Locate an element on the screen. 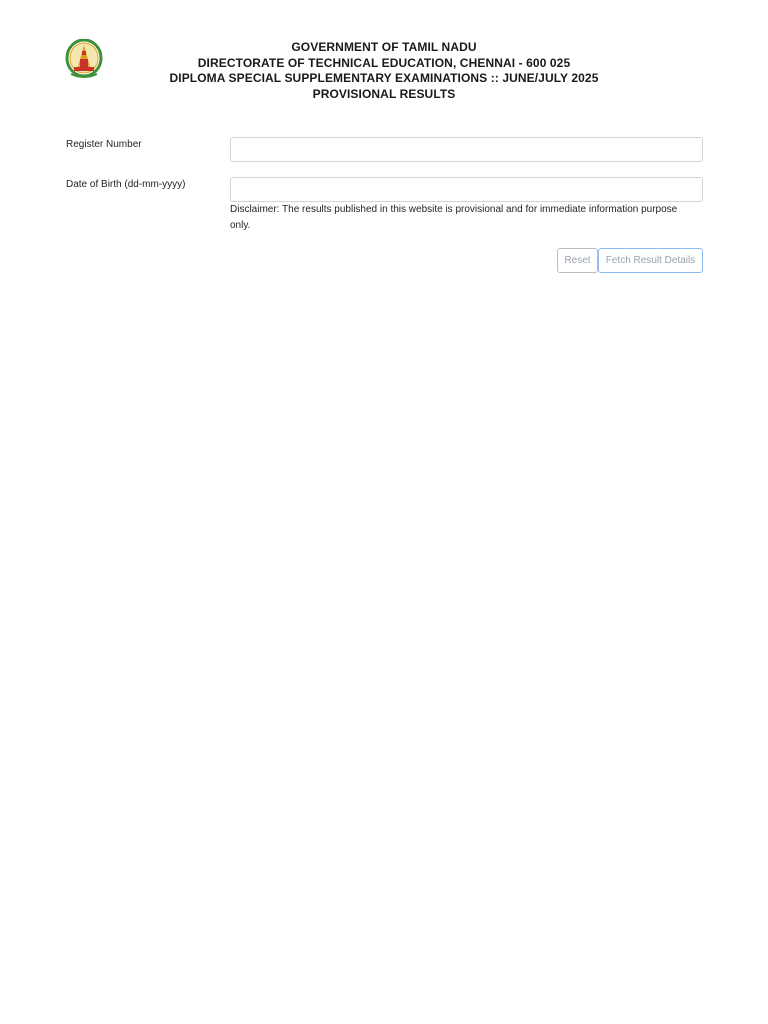  government-title: GOVERNMENT OF TAMIL NADU is located at coordinates (384, 47).